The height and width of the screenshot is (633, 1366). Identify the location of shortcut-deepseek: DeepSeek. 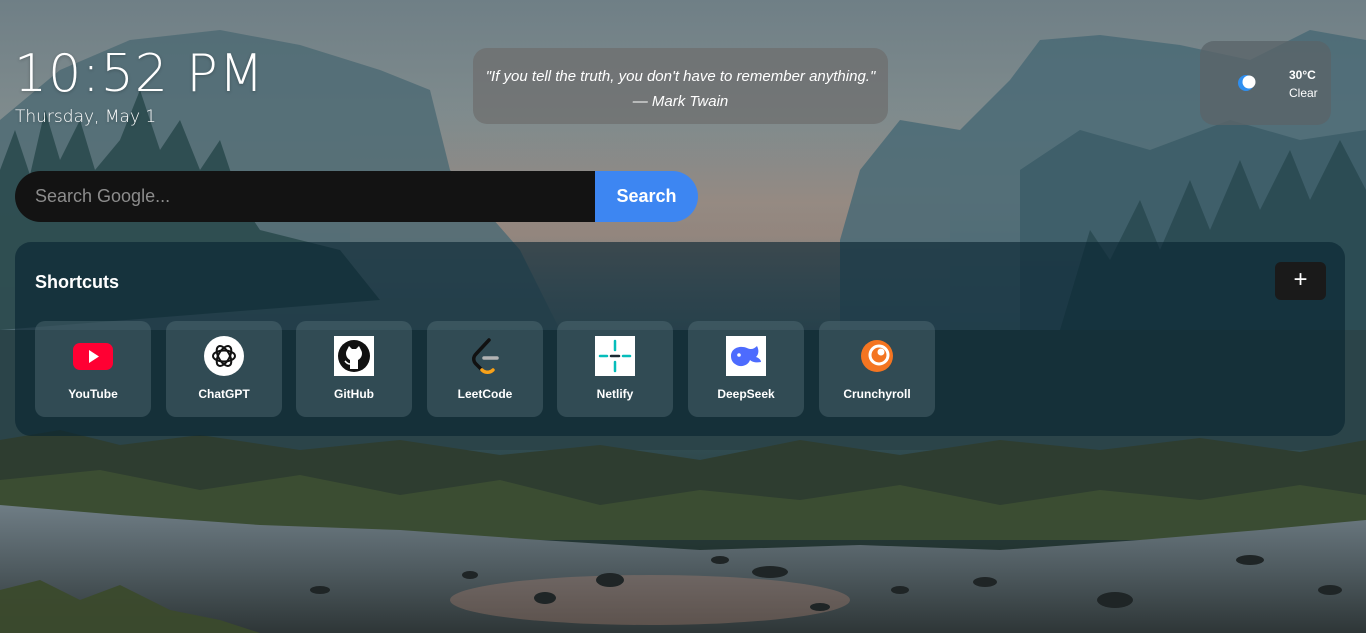
(746, 369).